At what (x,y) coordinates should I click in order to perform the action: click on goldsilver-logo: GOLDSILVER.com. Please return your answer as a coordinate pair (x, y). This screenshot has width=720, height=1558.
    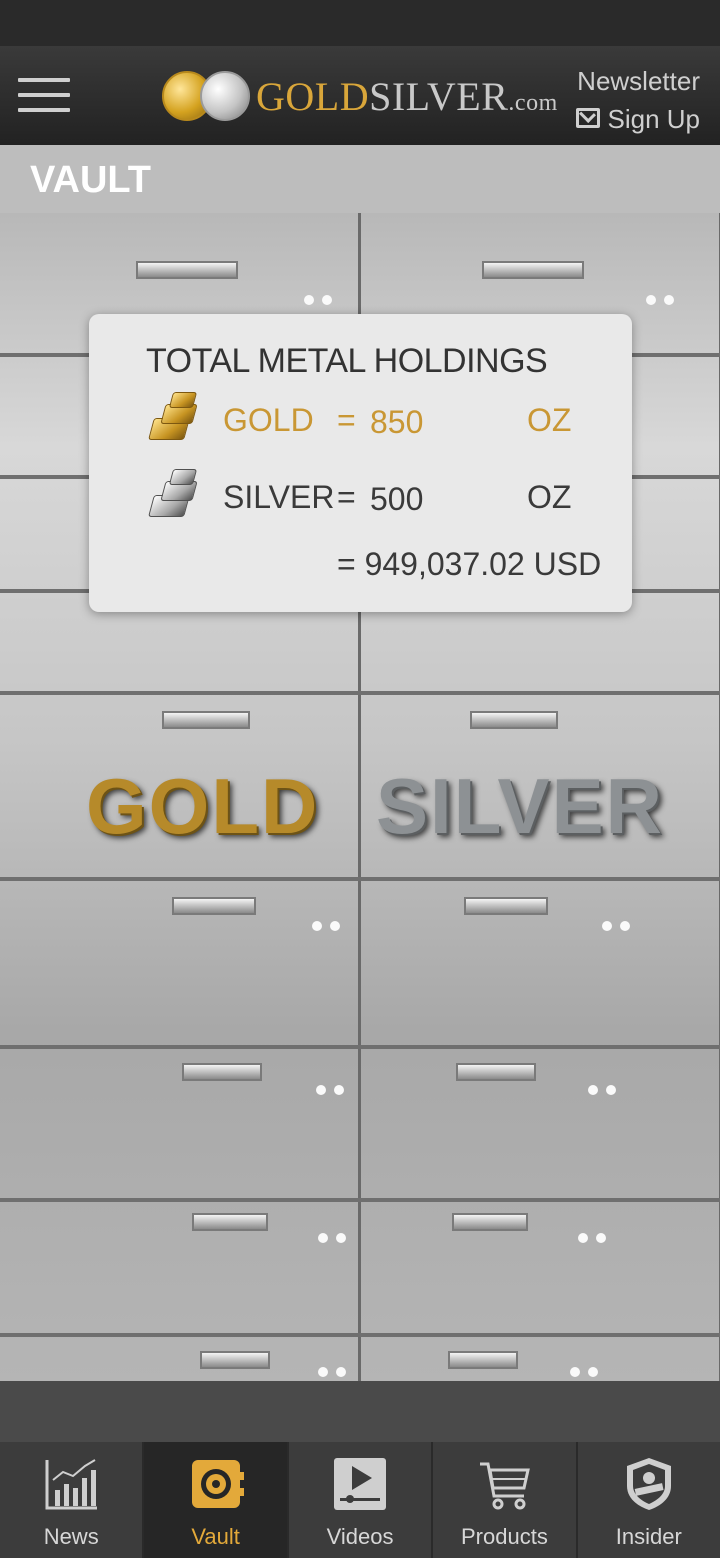
    Looking at the image, I should click on (360, 96).